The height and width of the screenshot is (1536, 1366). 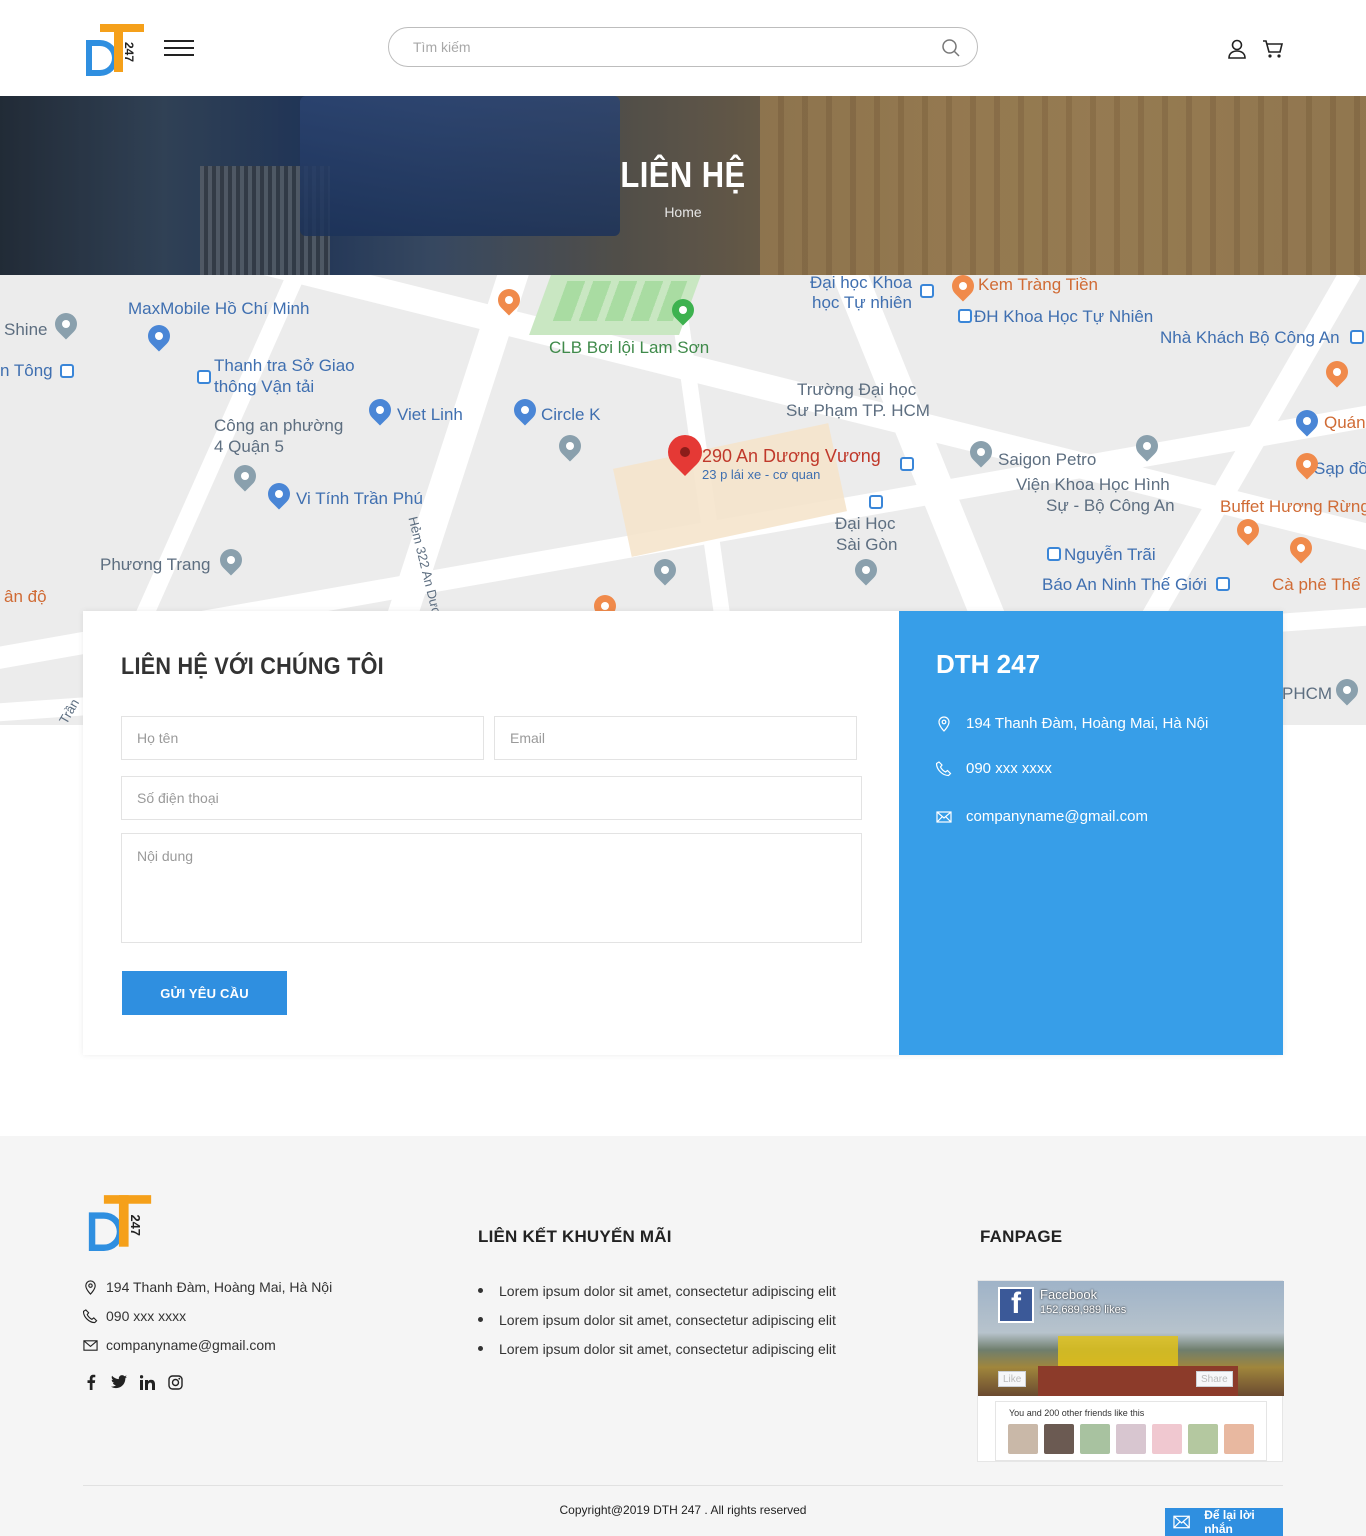 What do you see at coordinates (1214, 1379) in the screenshot?
I see `fanpage-share-button: Share` at bounding box center [1214, 1379].